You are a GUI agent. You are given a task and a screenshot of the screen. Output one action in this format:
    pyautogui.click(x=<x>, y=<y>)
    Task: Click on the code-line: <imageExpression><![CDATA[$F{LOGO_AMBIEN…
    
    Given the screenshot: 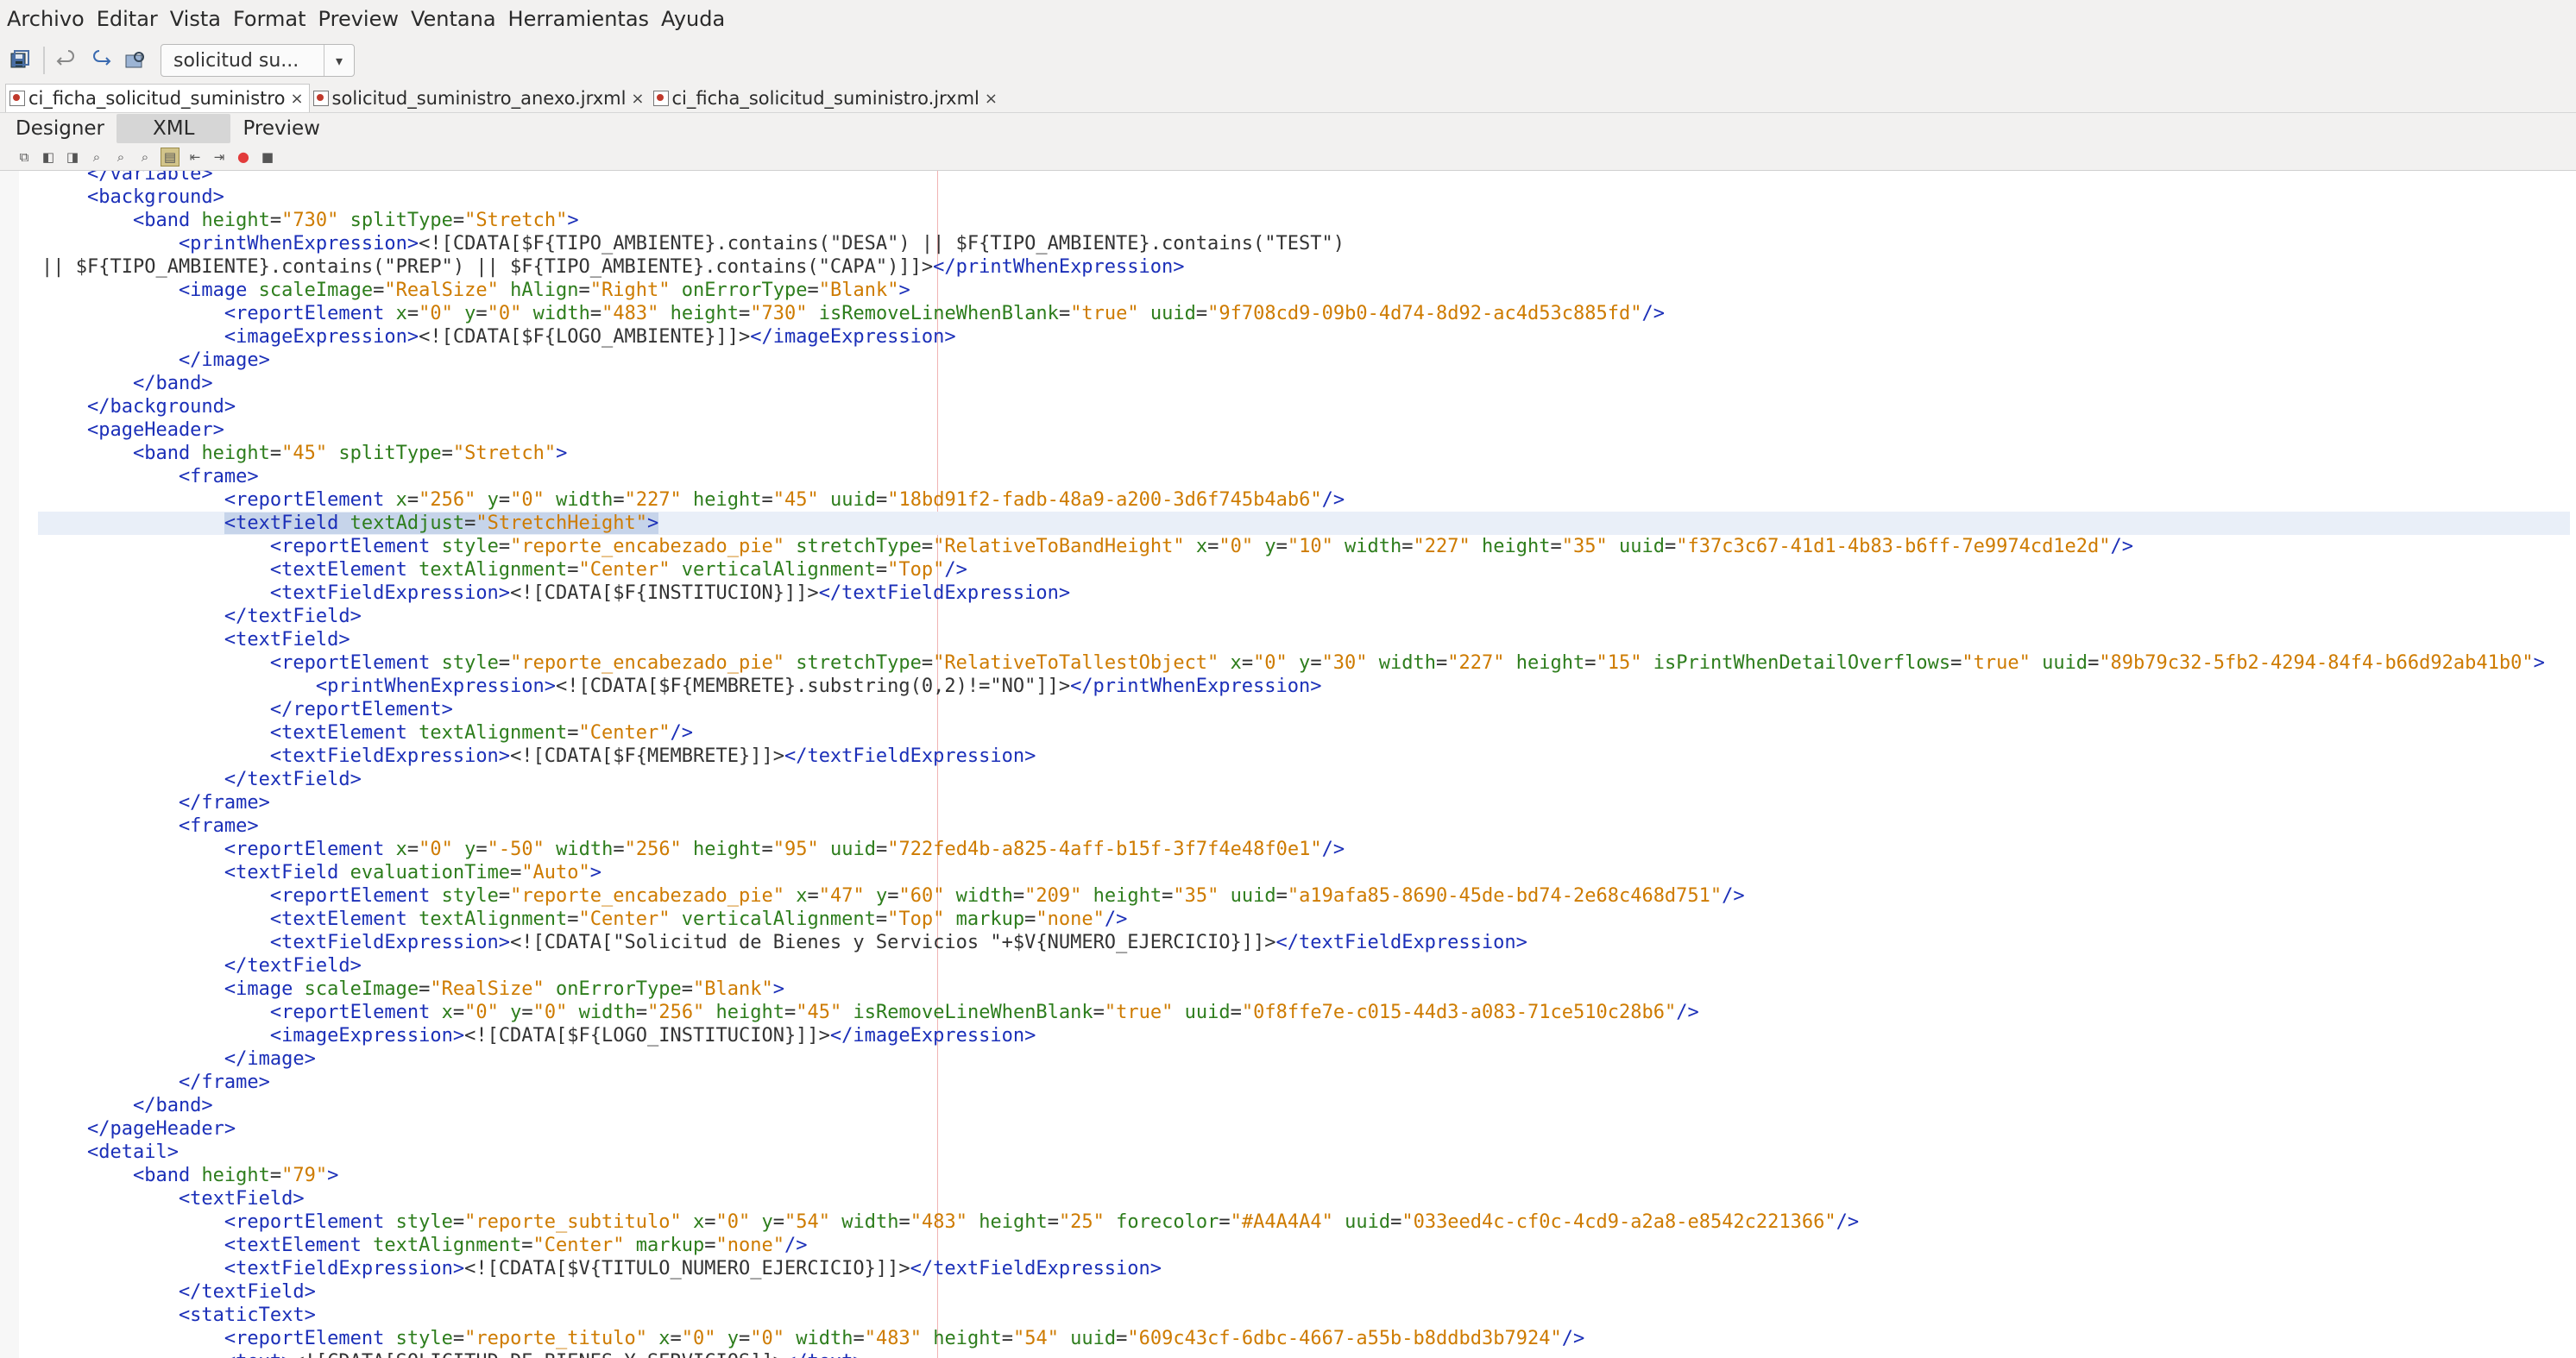 What is the action you would take?
    pyautogui.click(x=1306, y=337)
    